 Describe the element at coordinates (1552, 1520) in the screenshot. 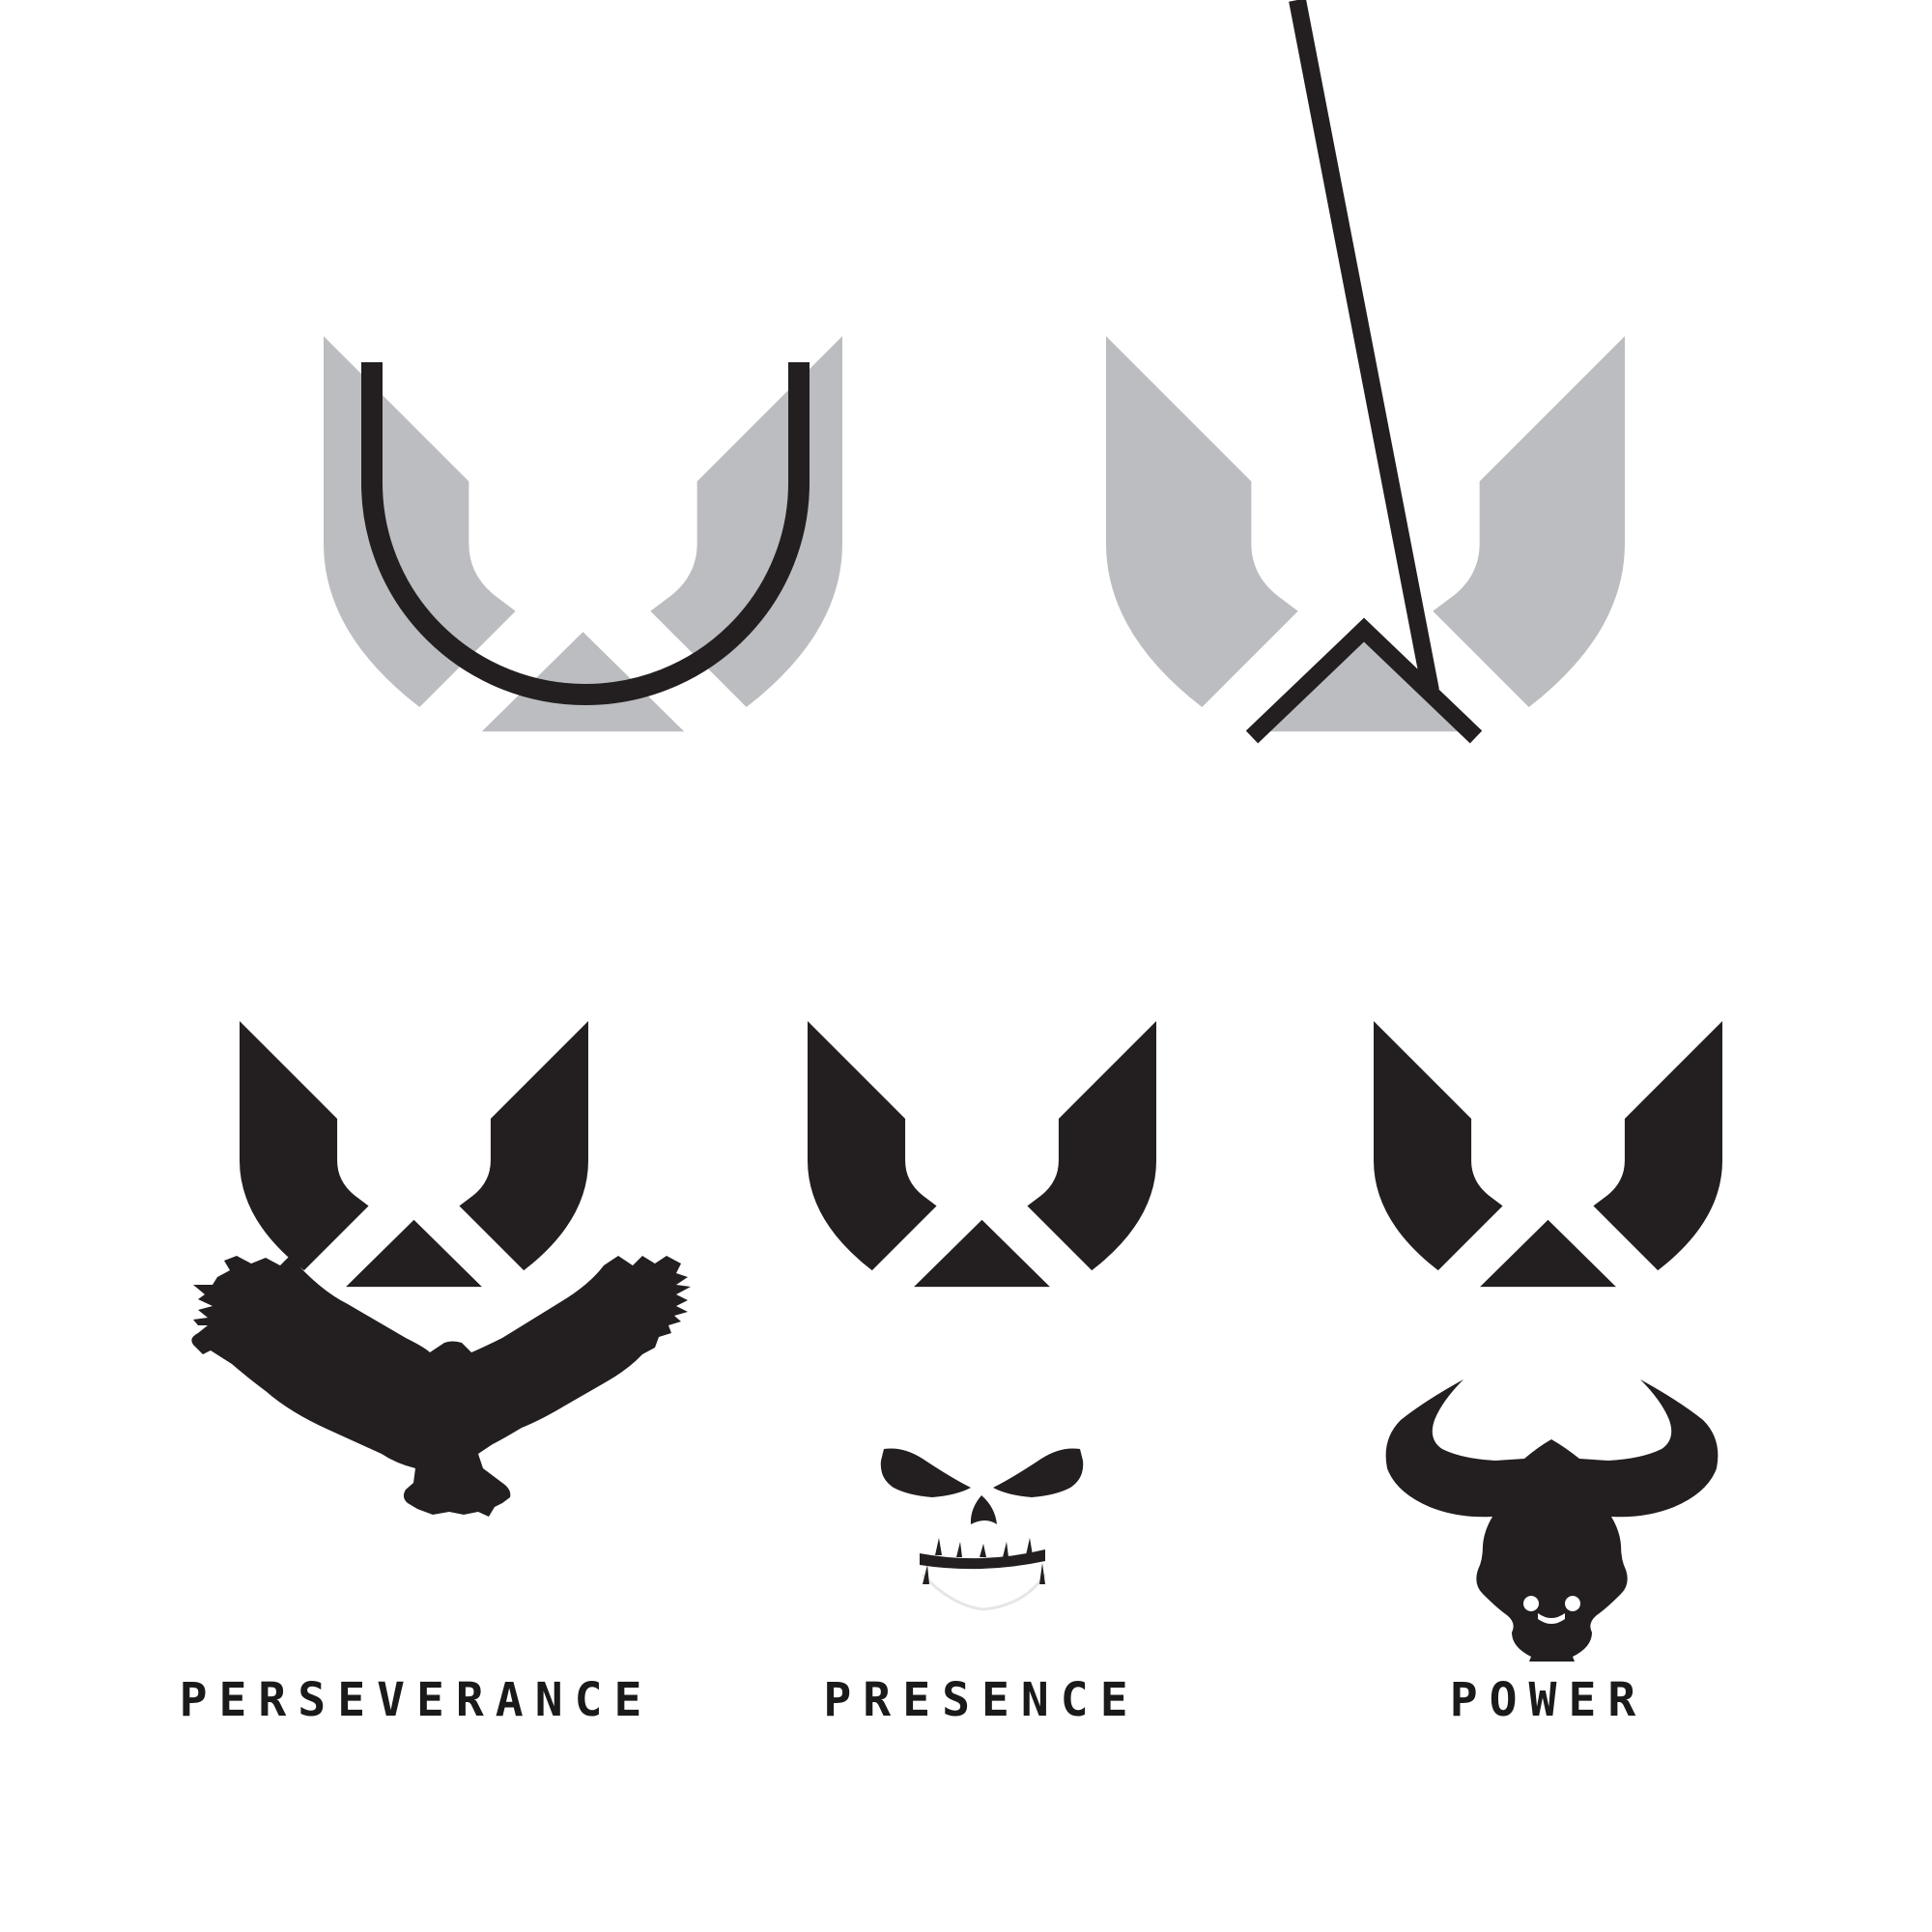

I see `bull-icon` at that location.